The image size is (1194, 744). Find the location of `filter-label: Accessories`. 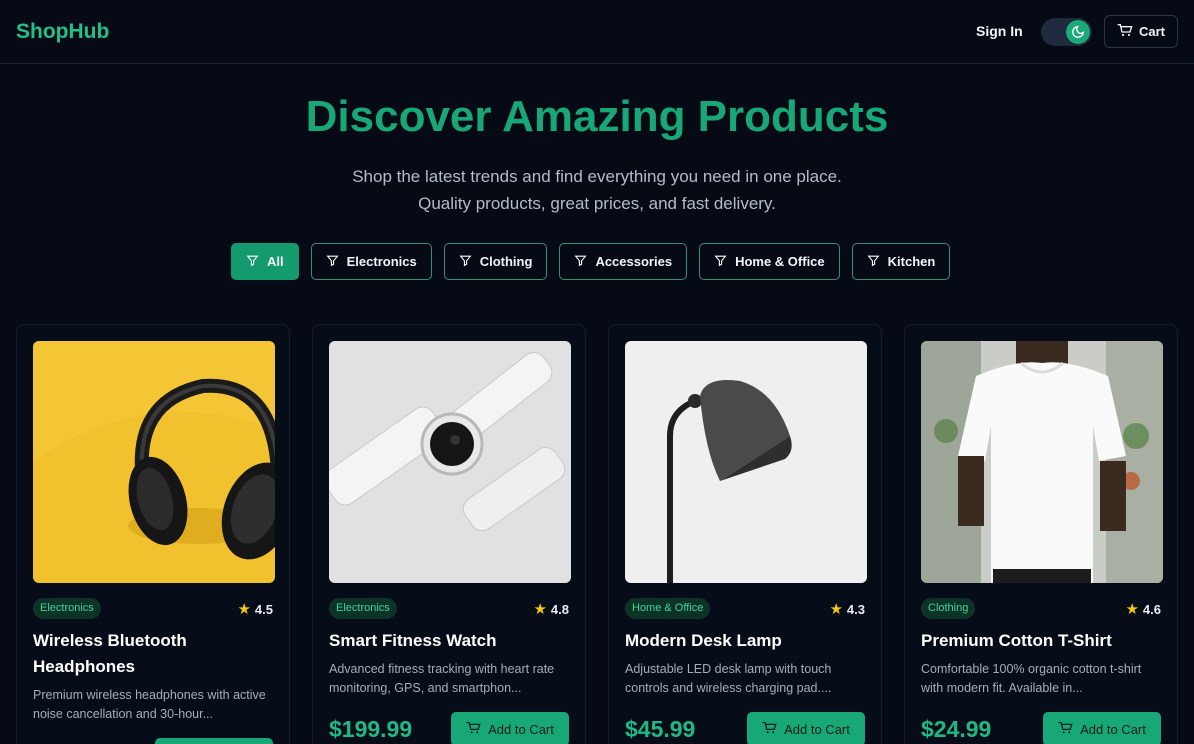

filter-label: Accessories is located at coordinates (634, 261).